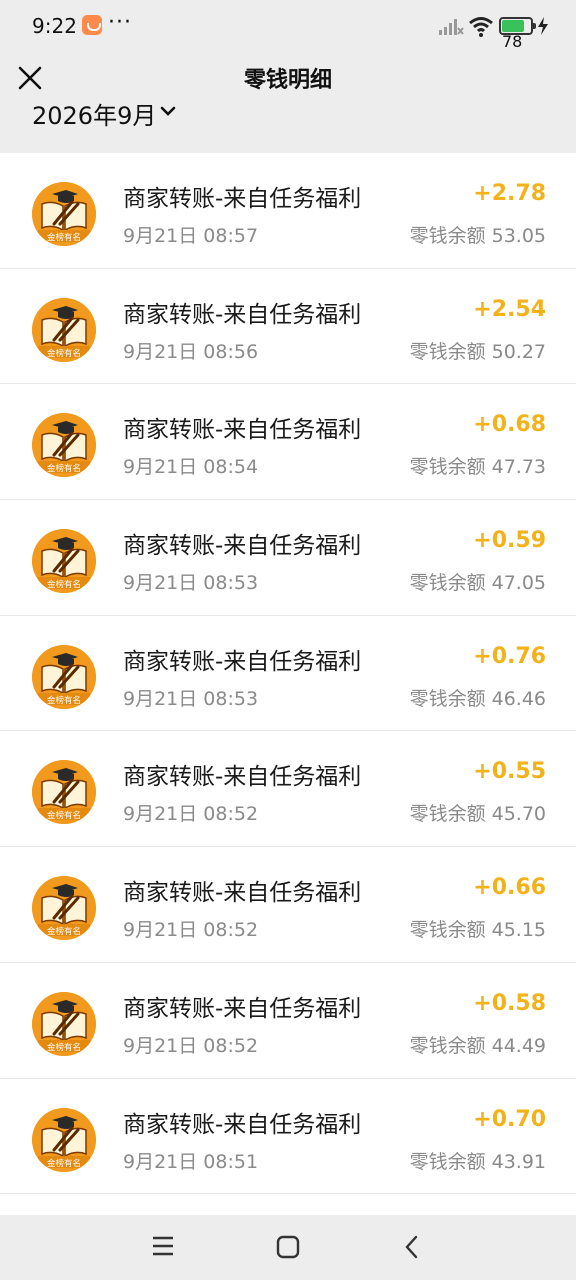 This screenshot has width=576, height=1280. I want to click on transaction-amount: +0.70, so click(509, 1119).